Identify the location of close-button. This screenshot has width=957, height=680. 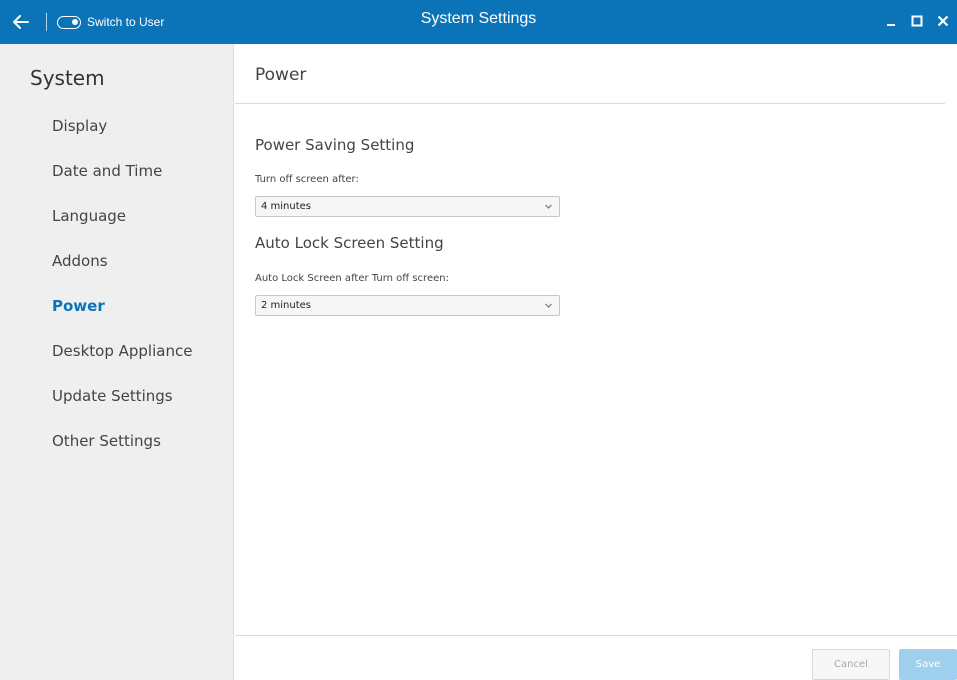
(943, 21).